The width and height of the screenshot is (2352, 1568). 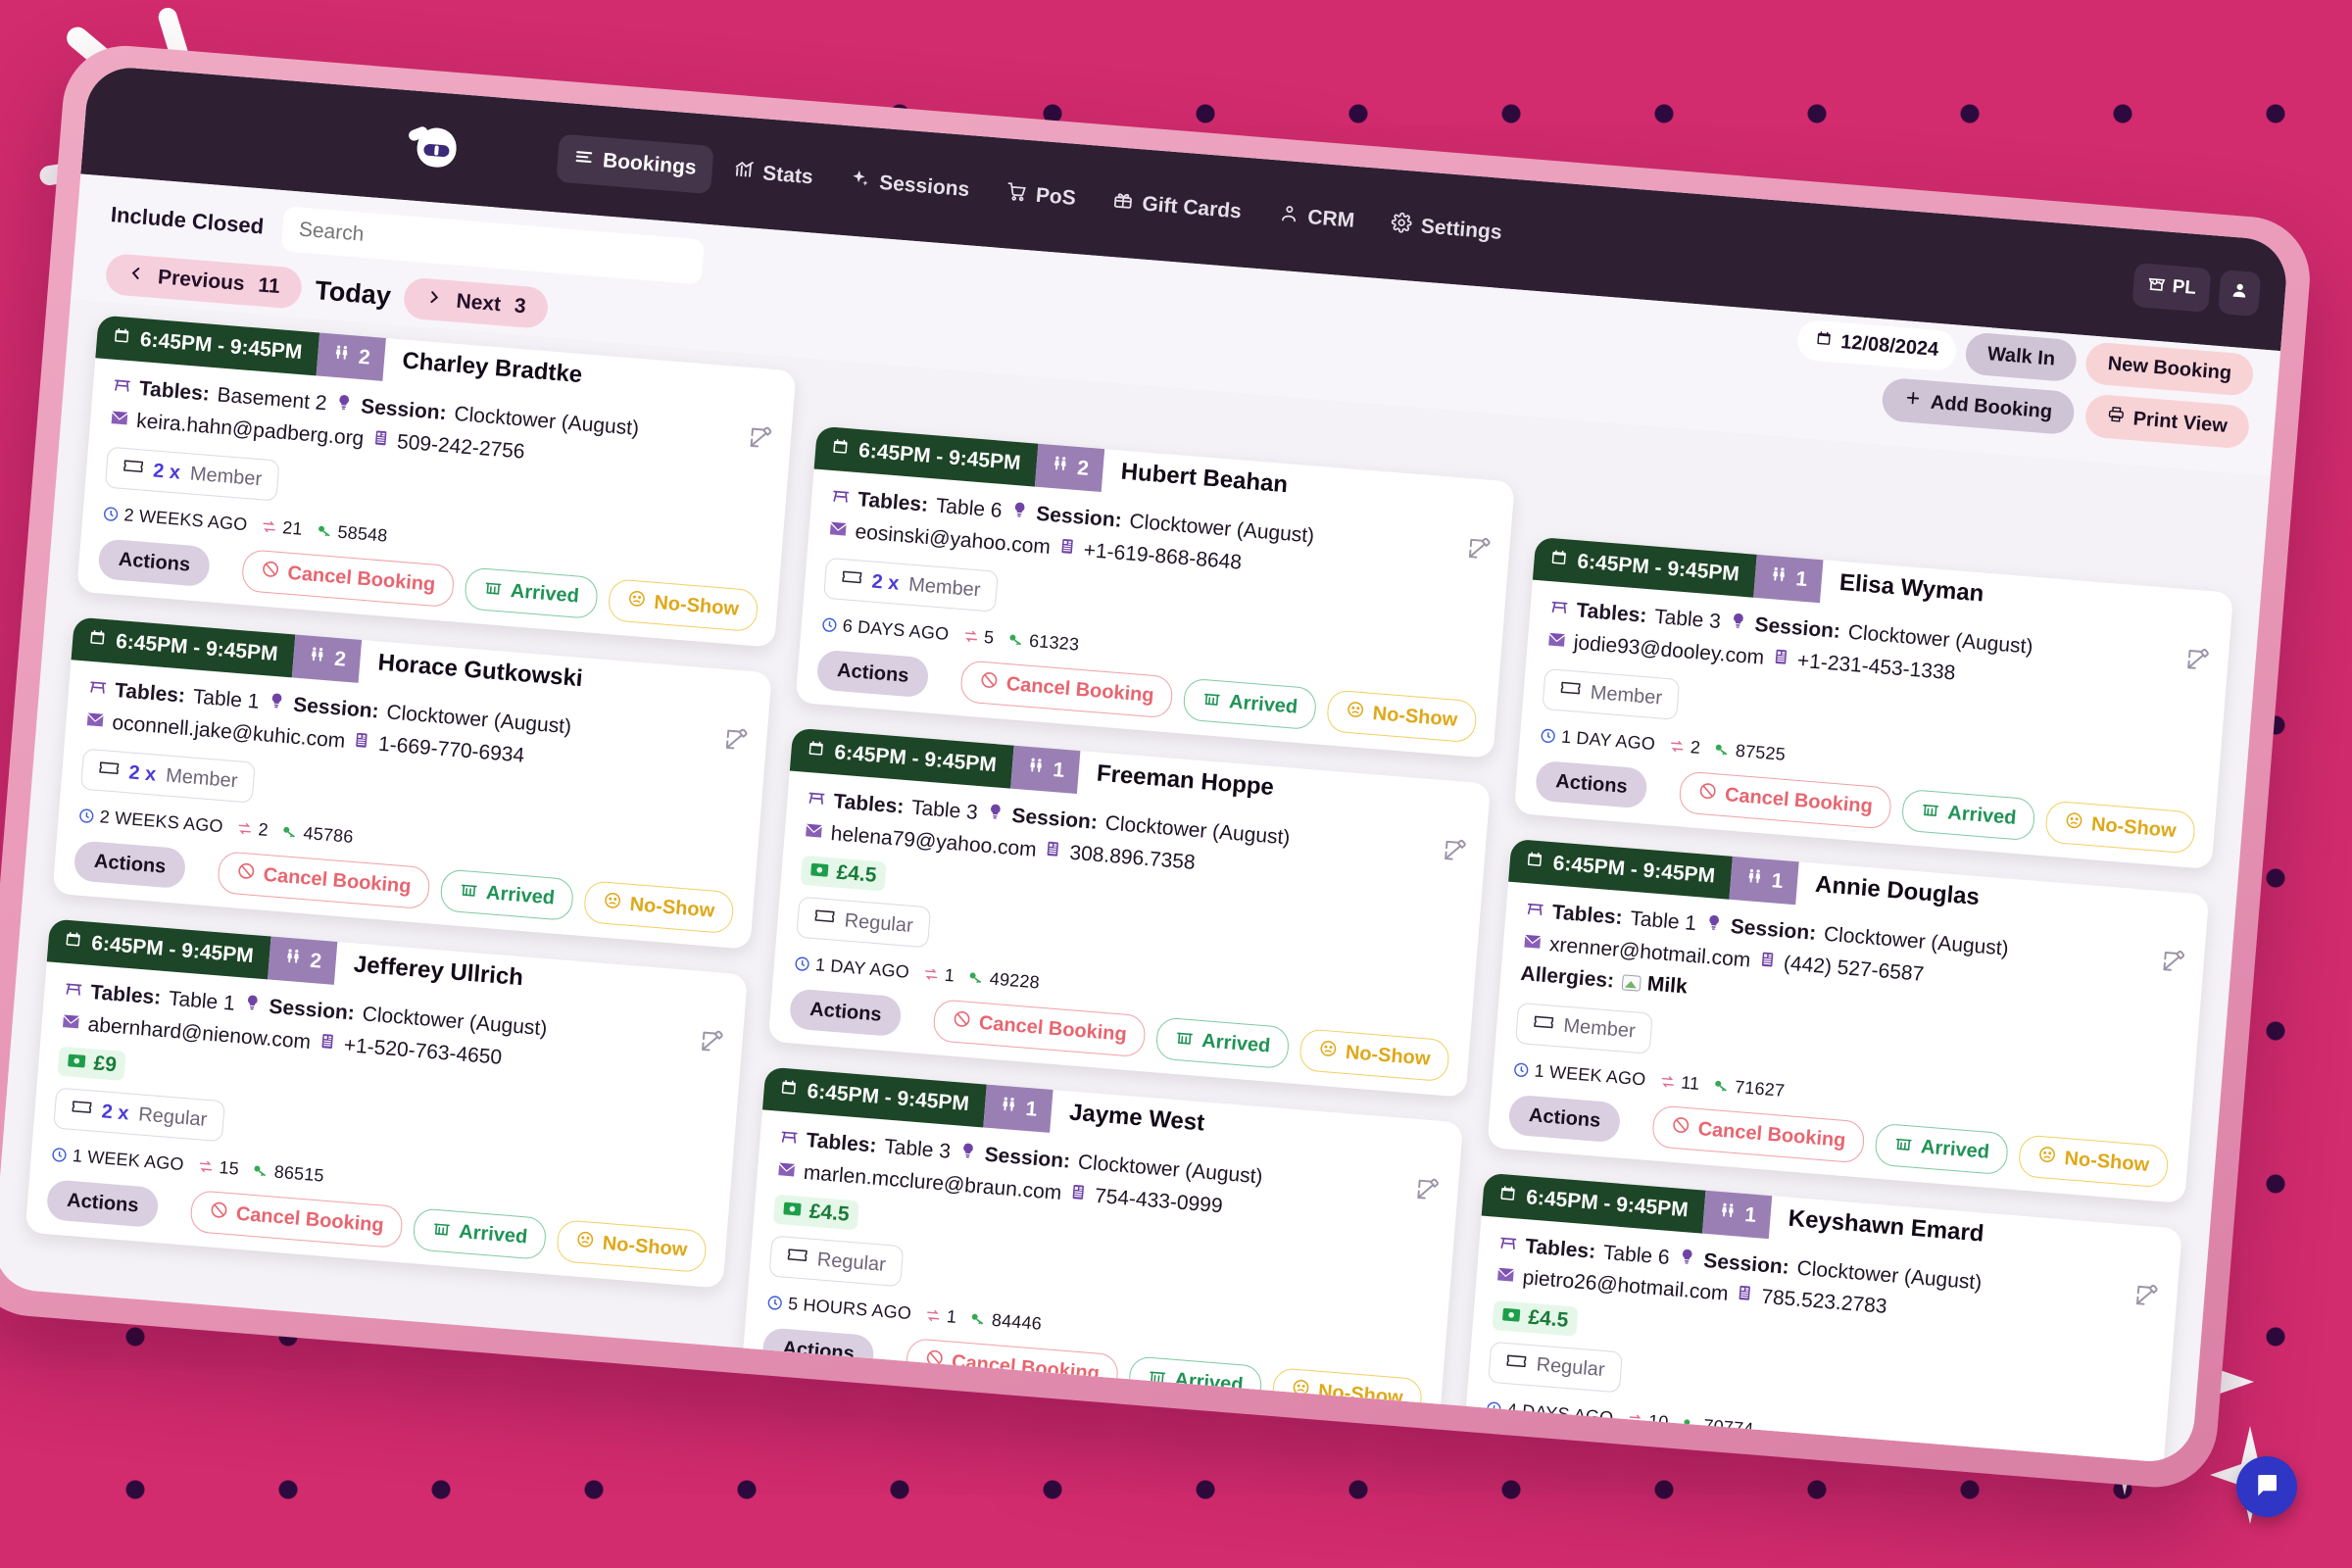 What do you see at coordinates (851, 968) in the screenshot?
I see `created-ago: 1 DAY AGO` at bounding box center [851, 968].